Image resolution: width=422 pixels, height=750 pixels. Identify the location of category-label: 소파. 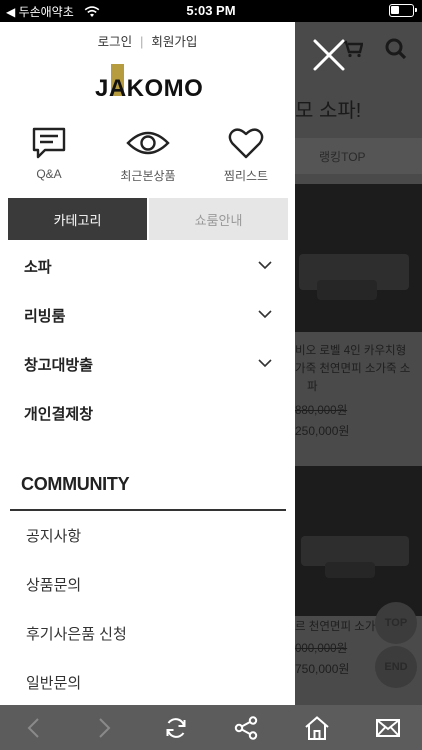
(38, 267).